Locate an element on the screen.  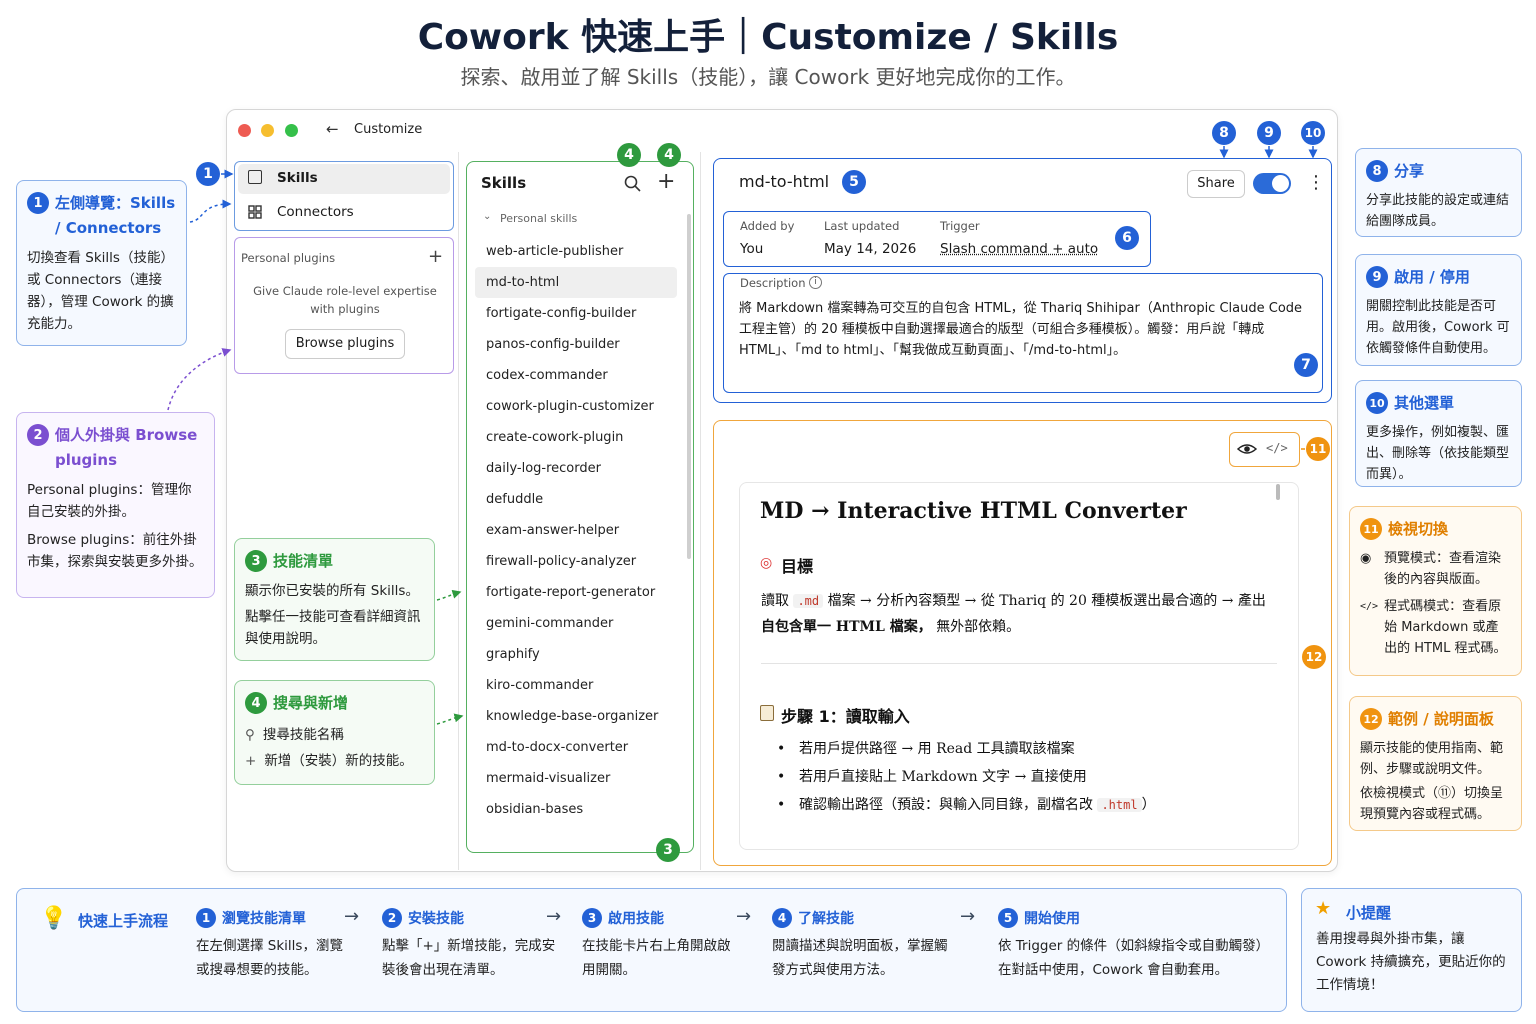
flow-step-2: 2 安裝技能 點擊「+」新增技能，完成安裝後會出現在清單。 is located at coordinates (469, 945).